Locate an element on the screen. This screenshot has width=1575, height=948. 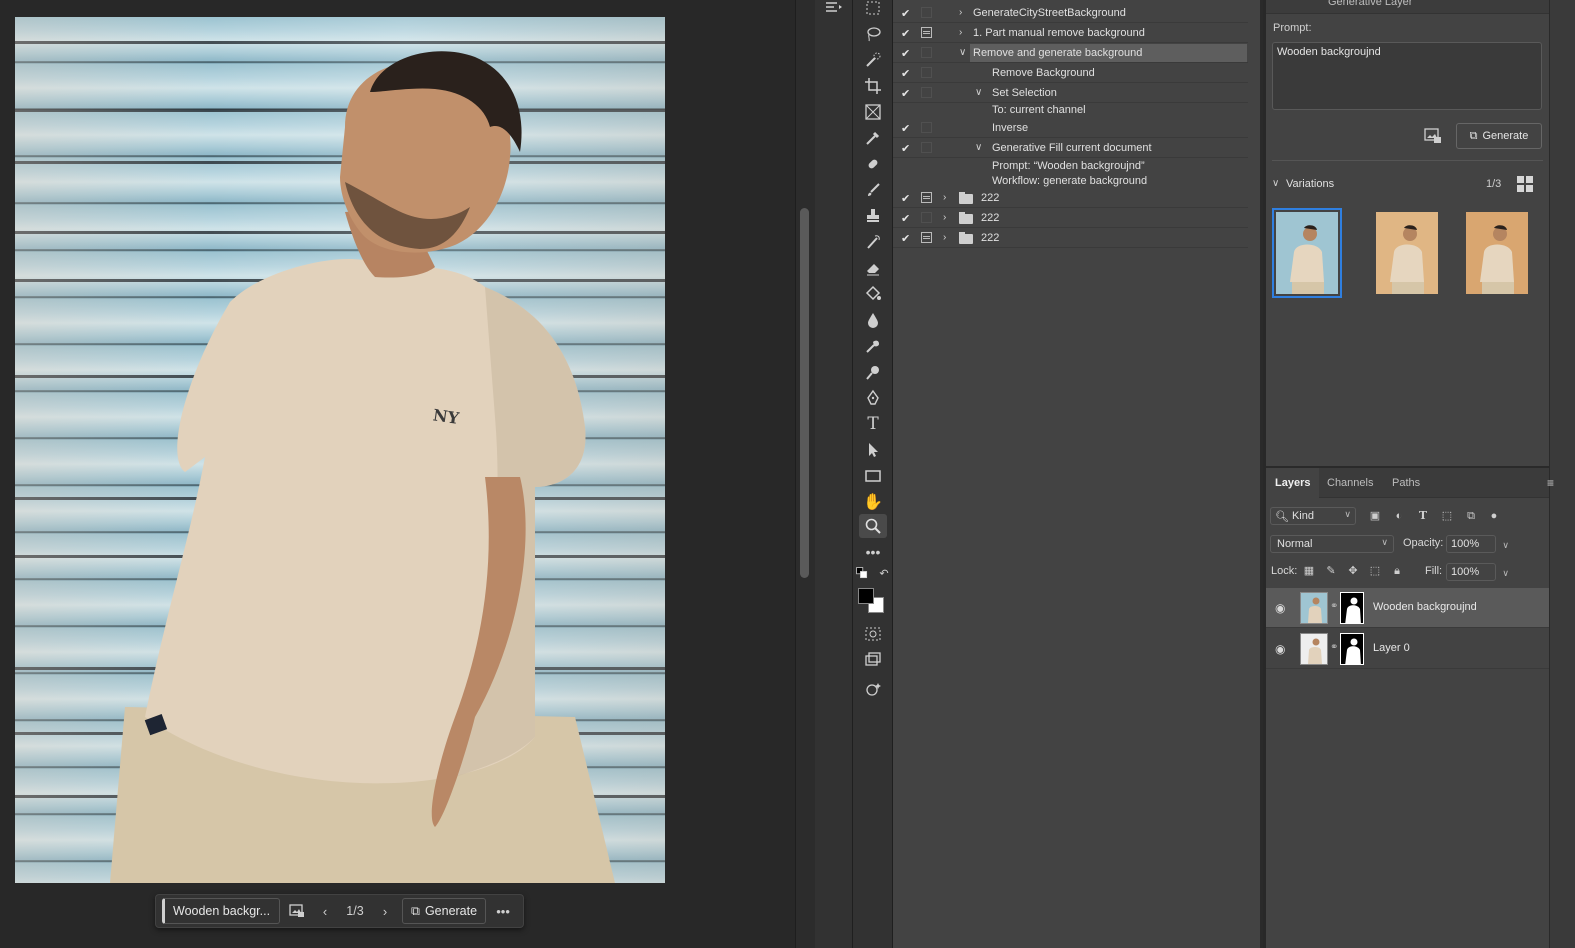
filter-toggle-icon: ● is located at coordinates (1494, 516).